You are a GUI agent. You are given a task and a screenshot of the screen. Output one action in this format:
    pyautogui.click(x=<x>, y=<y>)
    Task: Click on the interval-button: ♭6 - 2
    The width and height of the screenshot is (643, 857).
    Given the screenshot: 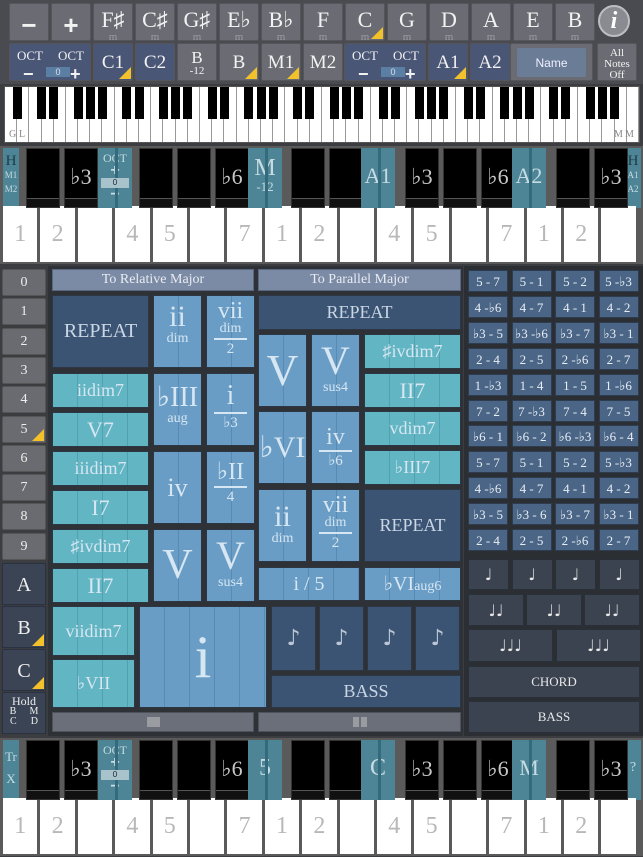 What is the action you would take?
    pyautogui.click(x=531, y=436)
    